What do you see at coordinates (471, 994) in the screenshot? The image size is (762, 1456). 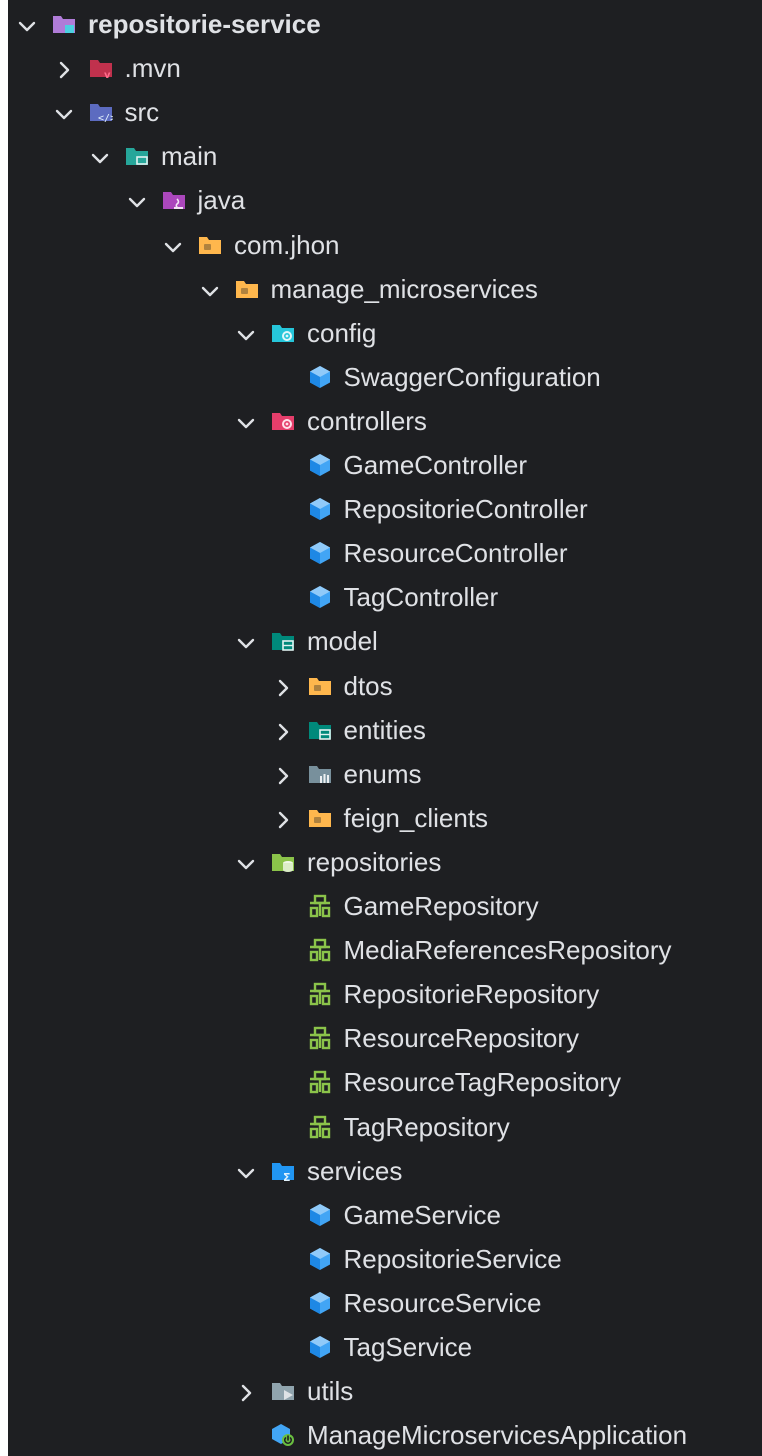 I see `tree-item-label: RepositorieRepository` at bounding box center [471, 994].